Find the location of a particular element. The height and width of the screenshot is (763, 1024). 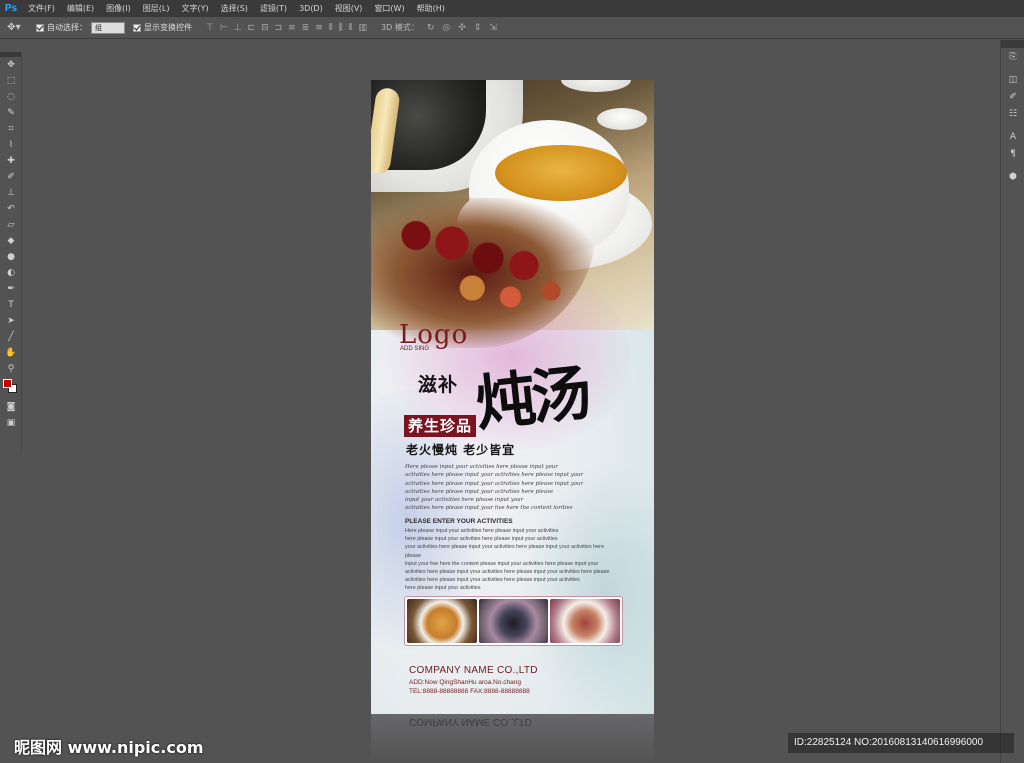

rotate-3d-icon: ↻ is located at coordinates (431, 28).